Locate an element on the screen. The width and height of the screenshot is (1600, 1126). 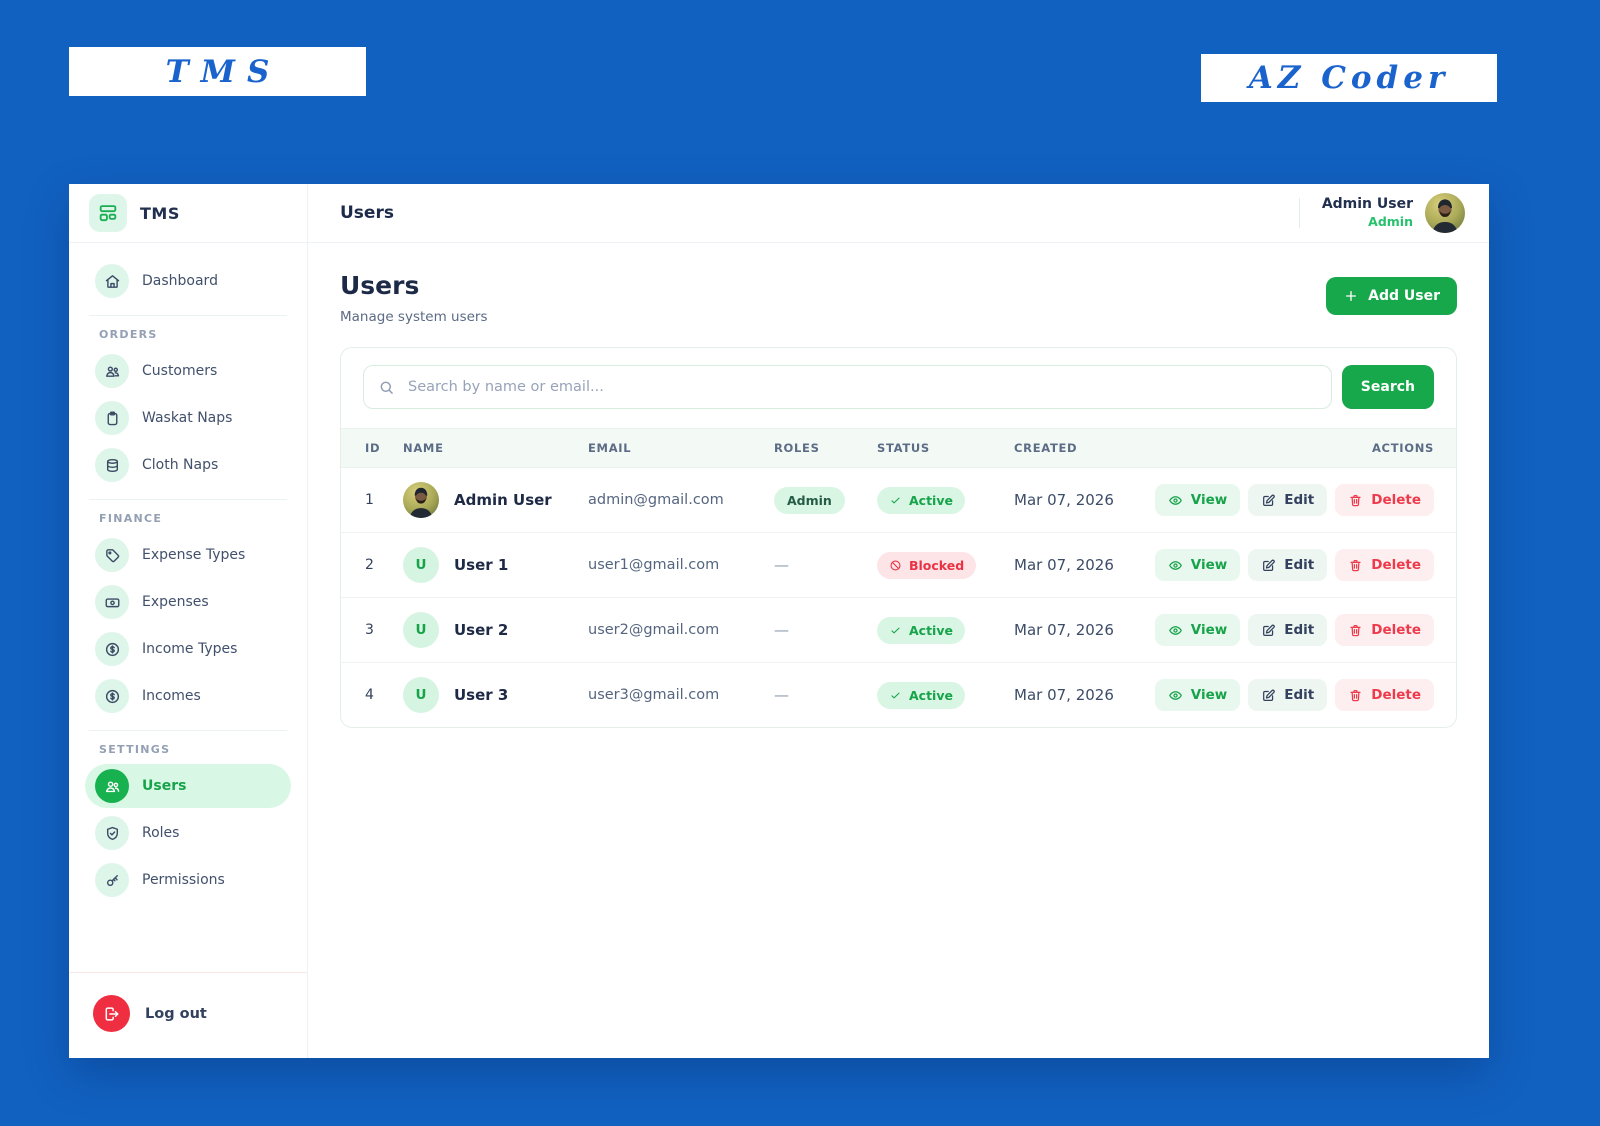
sidebar-item-users: Users is located at coordinates (188, 786).